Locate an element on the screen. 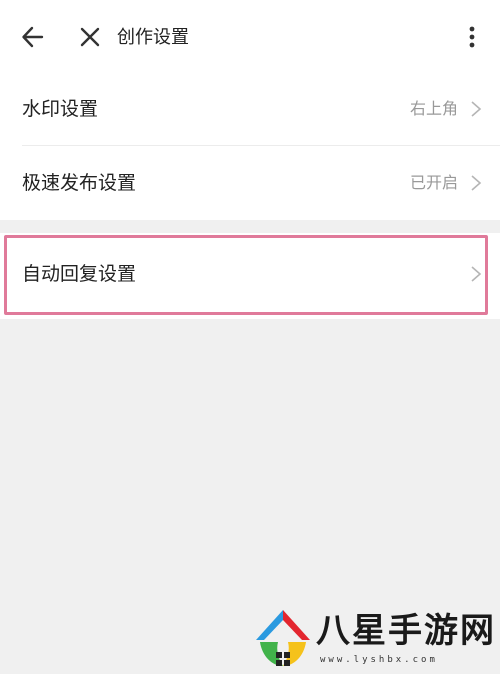  watermark-title: 八星手游网 is located at coordinates (406, 631).